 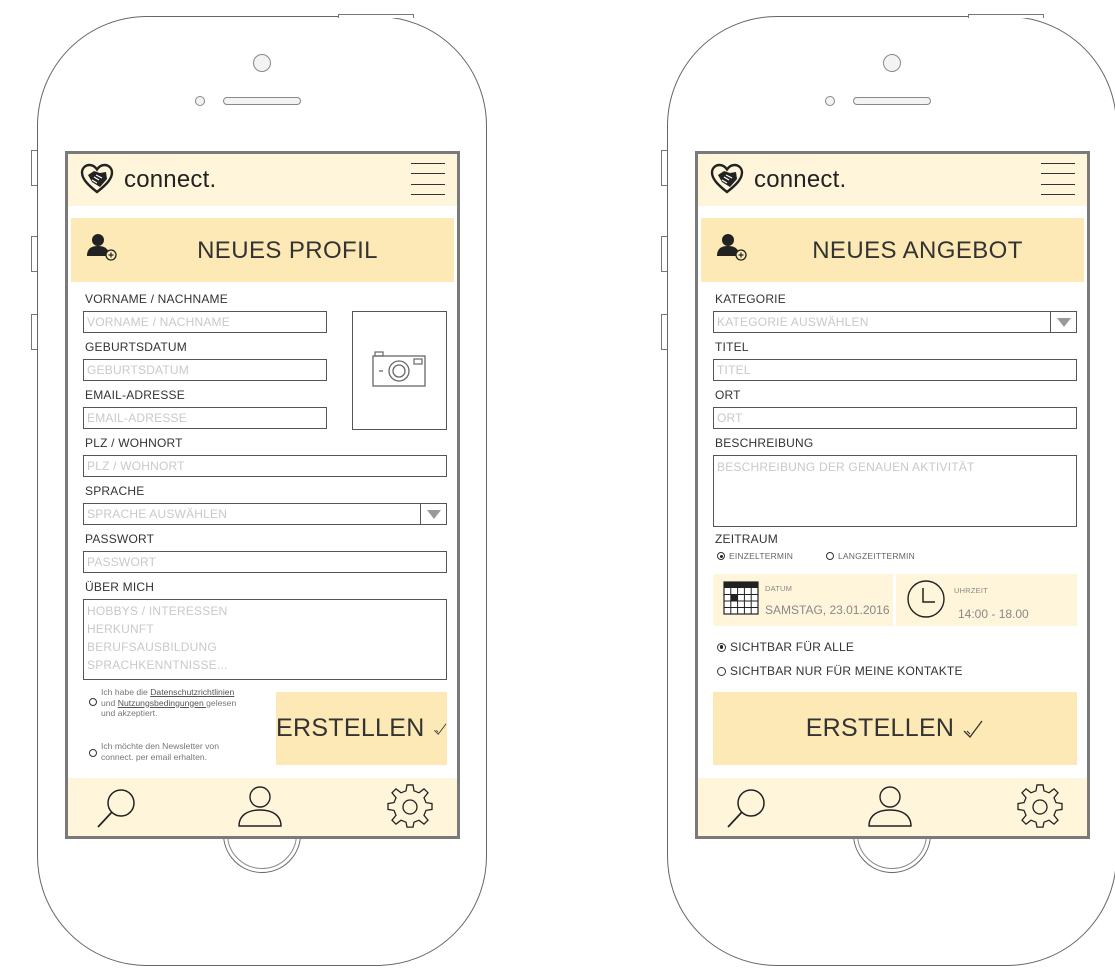 What do you see at coordinates (154, 756) in the screenshot?
I see `newsletter-text-2: connect. per email erhalten.` at bounding box center [154, 756].